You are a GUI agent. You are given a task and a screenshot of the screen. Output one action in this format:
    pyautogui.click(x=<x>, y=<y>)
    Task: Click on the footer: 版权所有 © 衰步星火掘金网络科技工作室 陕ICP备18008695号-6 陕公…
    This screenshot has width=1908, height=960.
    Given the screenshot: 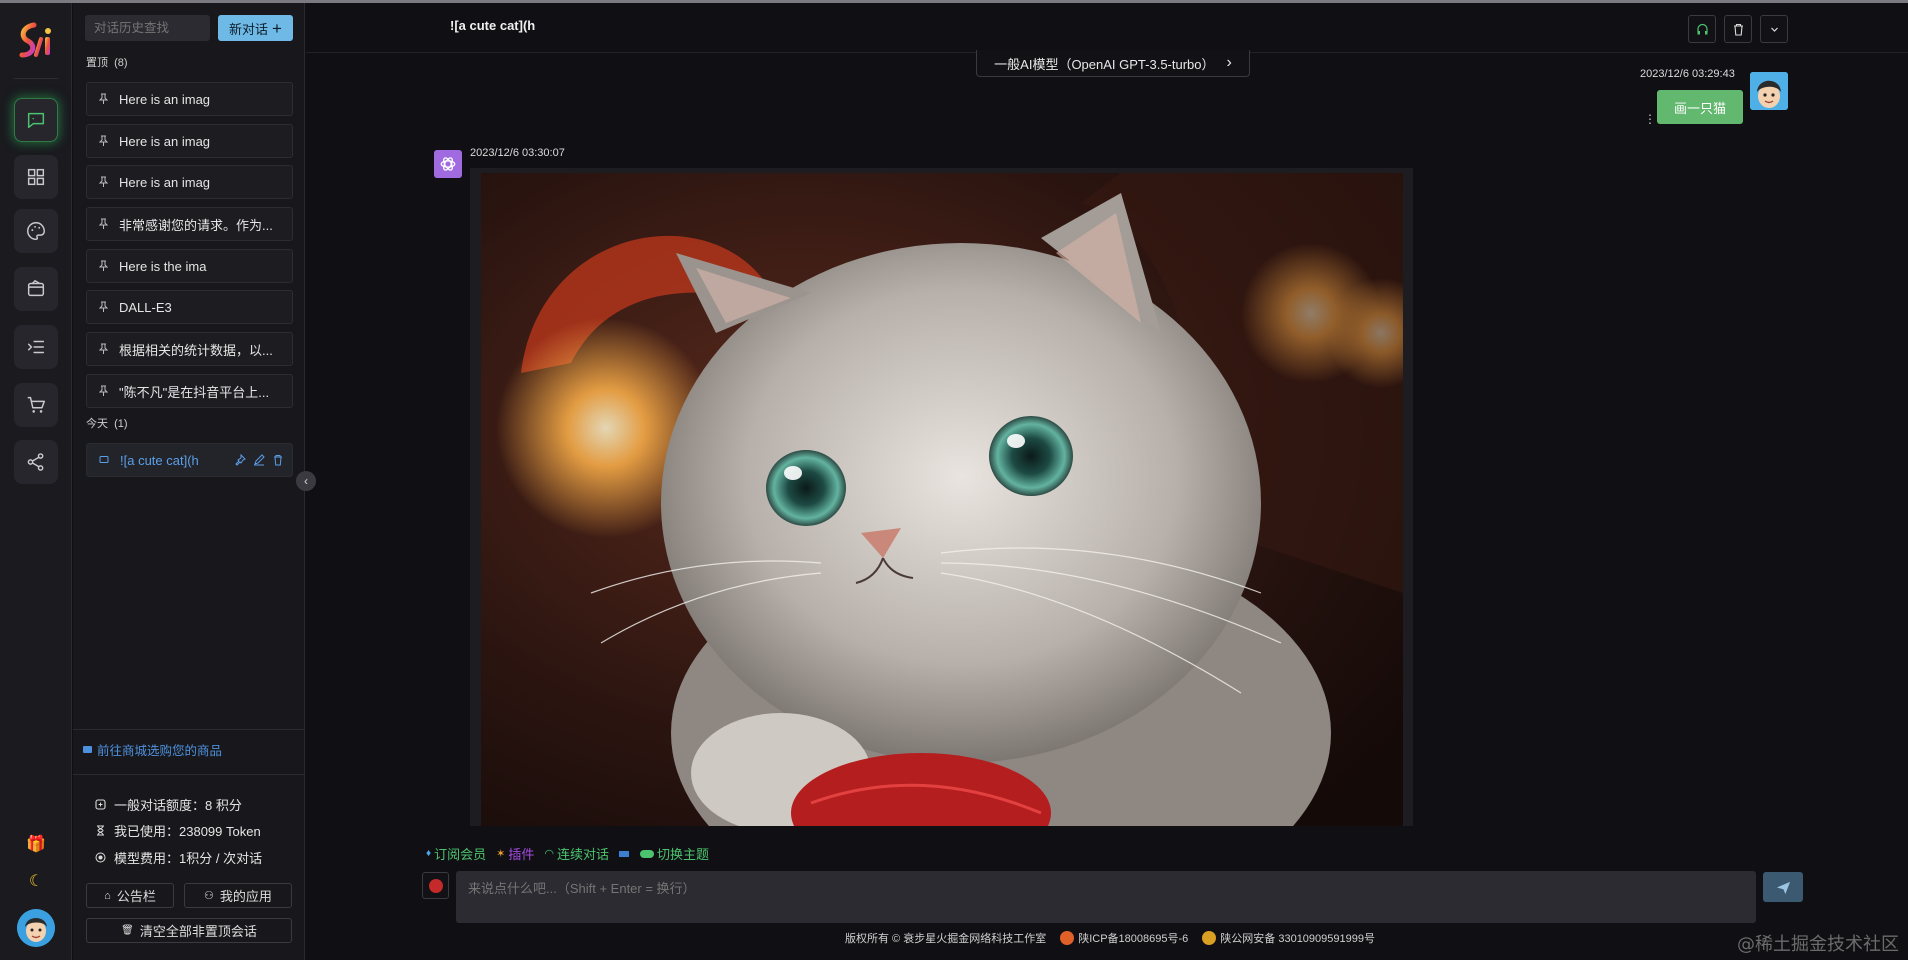 What is the action you would take?
    pyautogui.click(x=1110, y=938)
    